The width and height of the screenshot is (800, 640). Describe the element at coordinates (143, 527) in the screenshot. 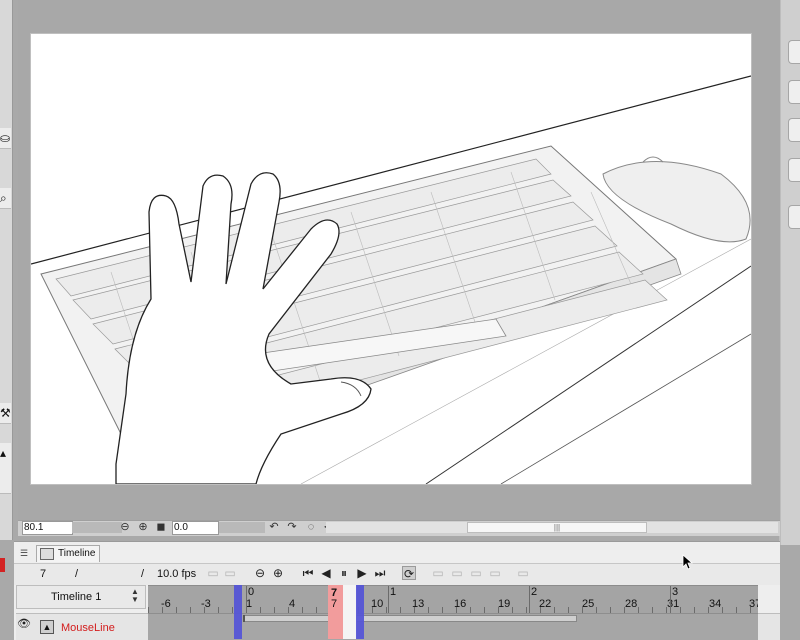

I see `zoom-in-icon: ⊕` at that location.